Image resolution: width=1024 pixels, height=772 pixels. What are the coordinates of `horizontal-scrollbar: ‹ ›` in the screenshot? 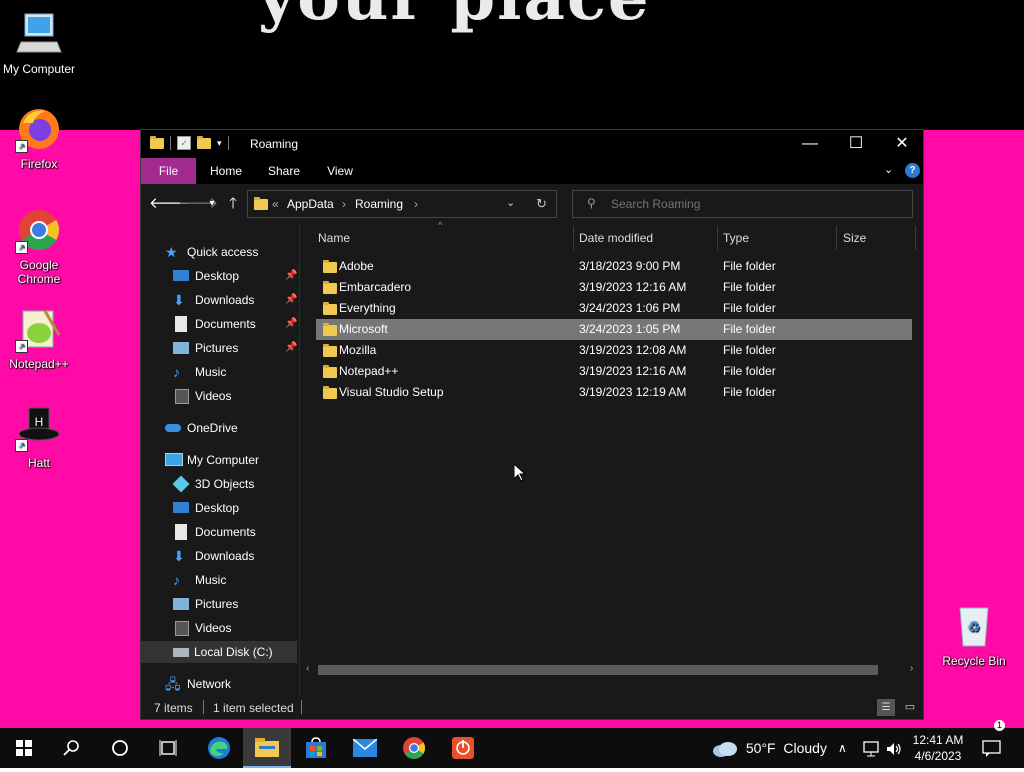 It's located at (612, 670).